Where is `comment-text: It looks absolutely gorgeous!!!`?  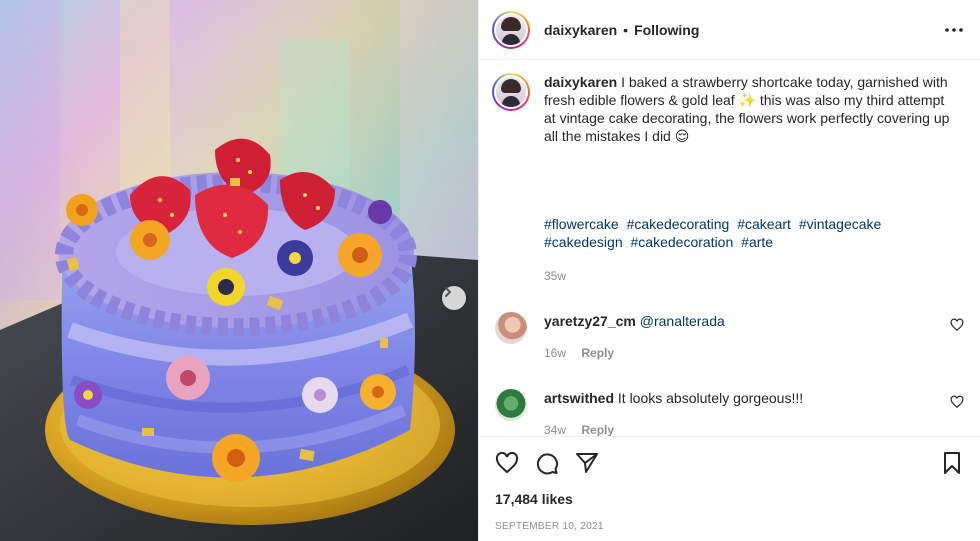 comment-text: It looks absolutely gorgeous!!! is located at coordinates (710, 398).